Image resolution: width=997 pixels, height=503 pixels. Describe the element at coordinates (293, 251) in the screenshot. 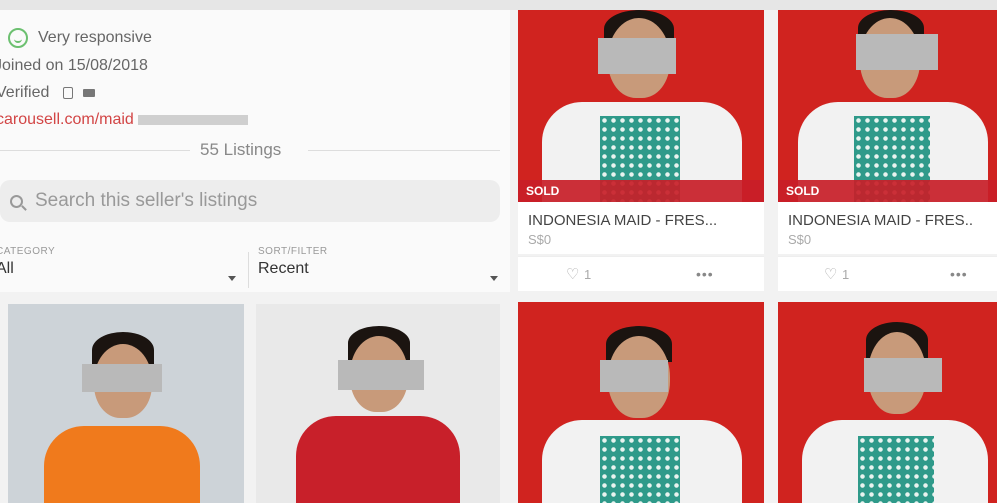

I see `sort-label: SORT/FILTER` at that location.